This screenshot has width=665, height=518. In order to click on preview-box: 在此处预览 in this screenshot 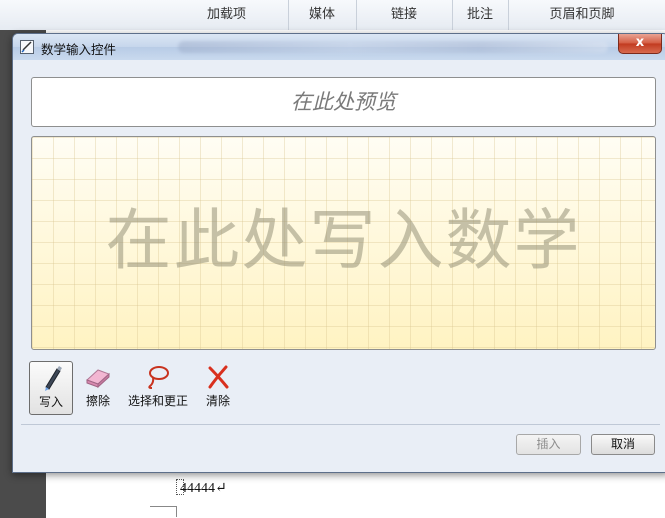, I will do `click(343, 102)`.